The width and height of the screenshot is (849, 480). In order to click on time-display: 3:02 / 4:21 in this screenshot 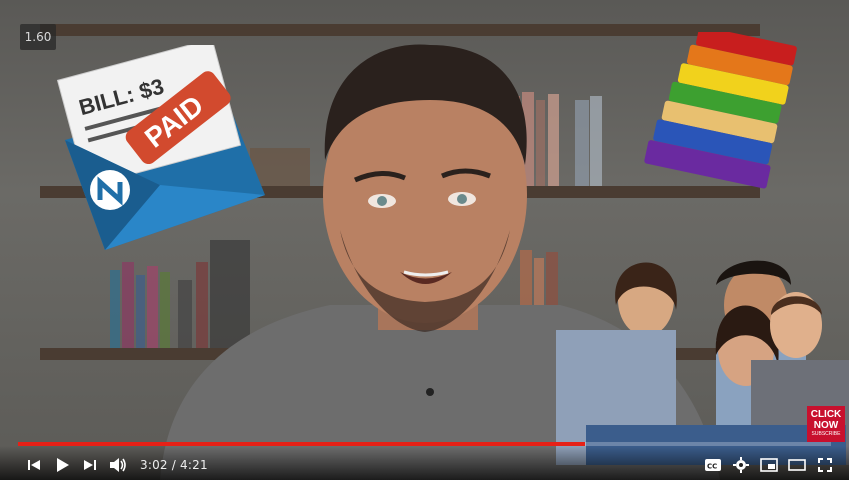, I will do `click(174, 465)`.